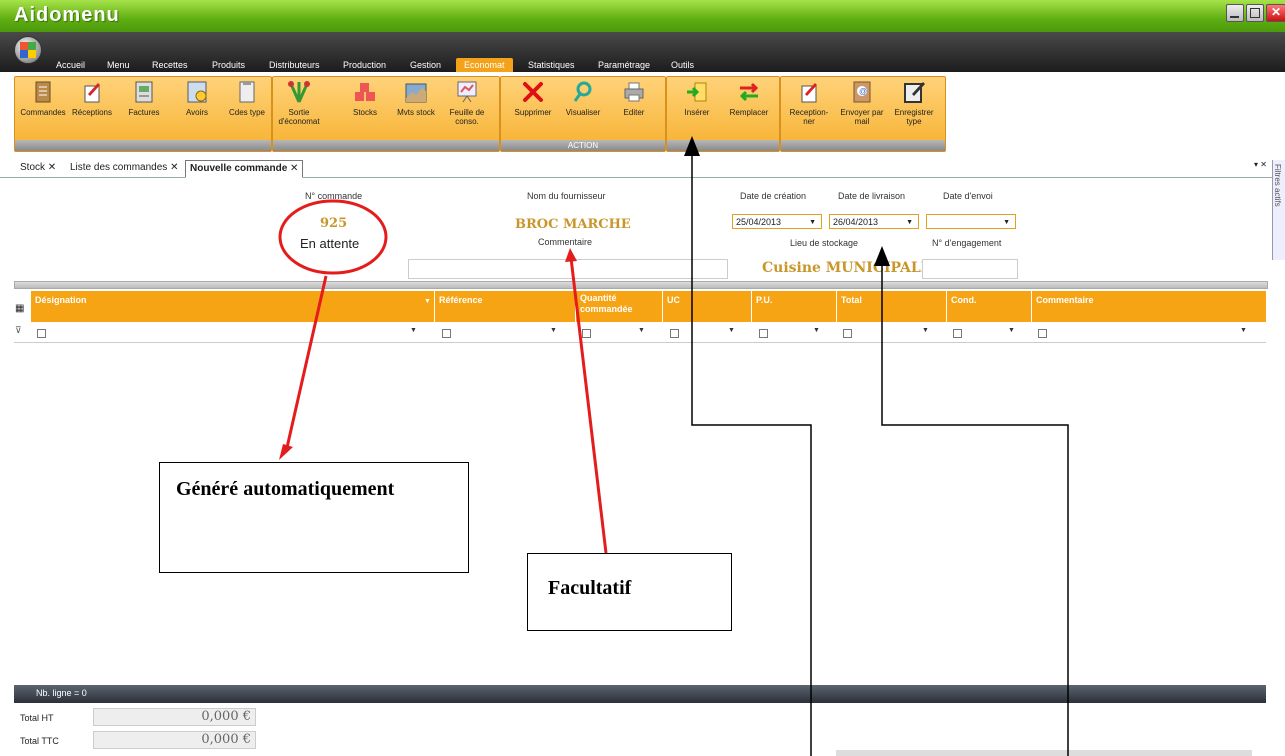 The image size is (1285, 756). I want to click on annotation-optional-box: Facultatif, so click(629, 592).